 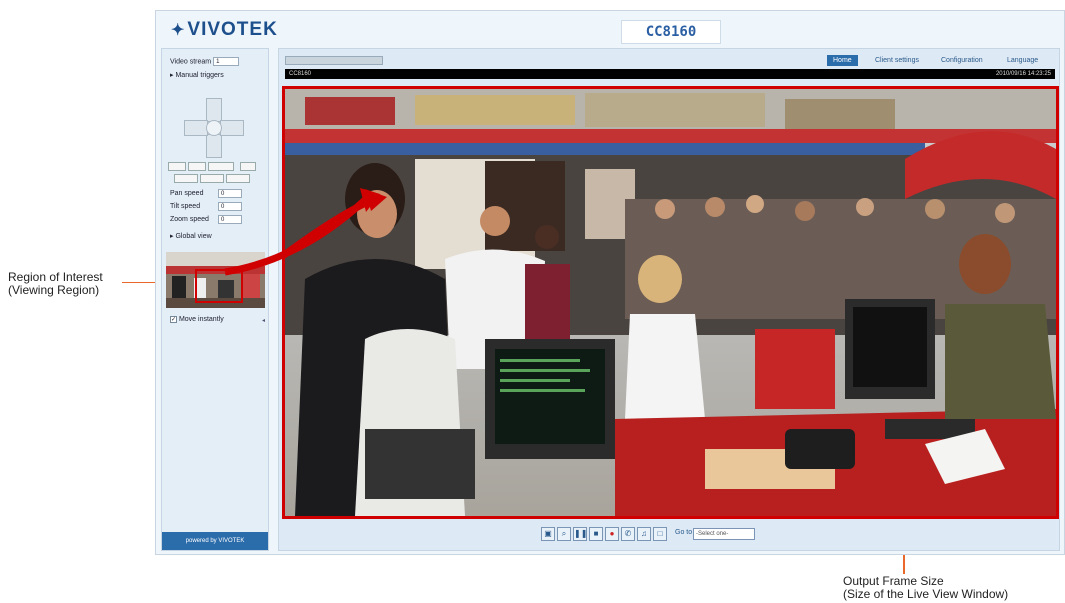 What do you see at coordinates (671, 535) in the screenshot?
I see `playback-controls: ▣ ⌕ ❚❚ ■ ● ✆ ♫ □ Go to -Select one-` at bounding box center [671, 535].